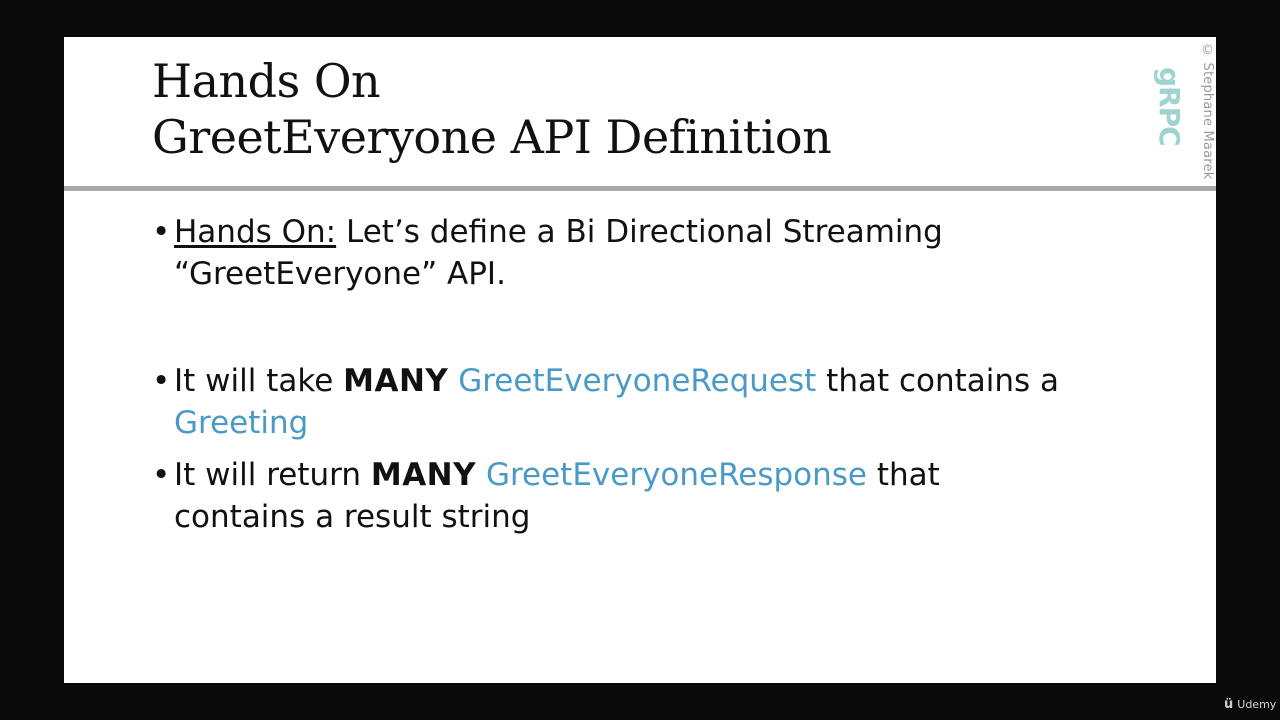  What do you see at coordinates (938, 381) in the screenshot?
I see `bullet-2-suffix: that contains a` at bounding box center [938, 381].